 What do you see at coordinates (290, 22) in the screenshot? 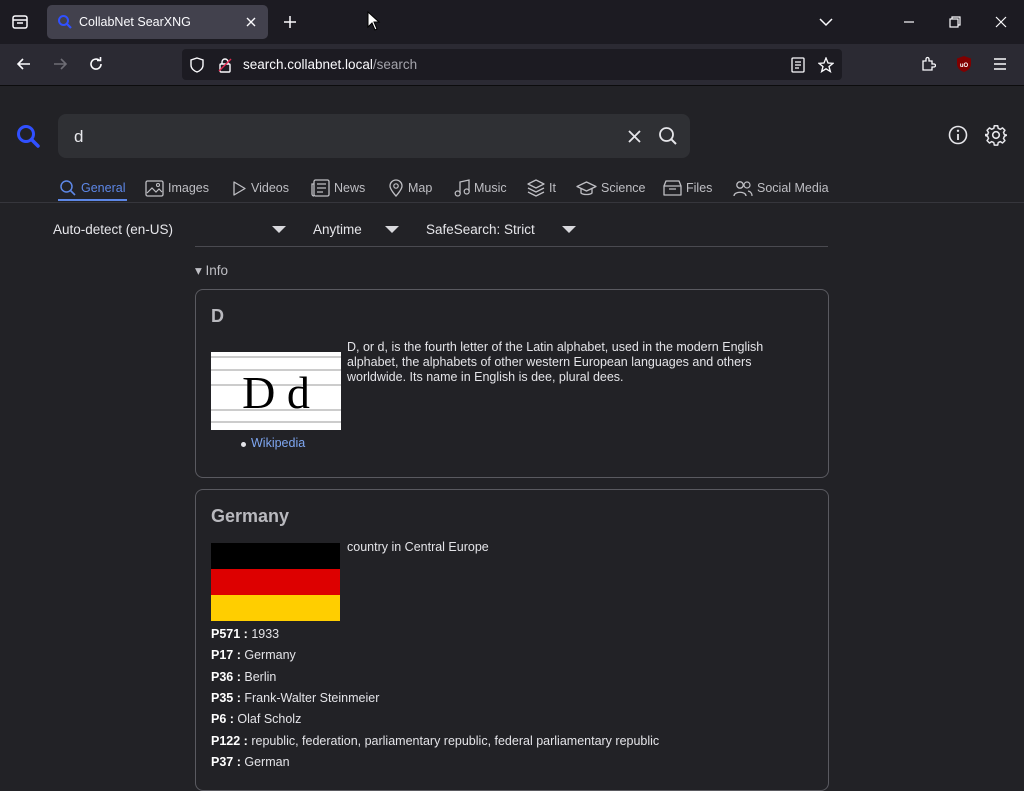
I see `new-tab-icon` at bounding box center [290, 22].